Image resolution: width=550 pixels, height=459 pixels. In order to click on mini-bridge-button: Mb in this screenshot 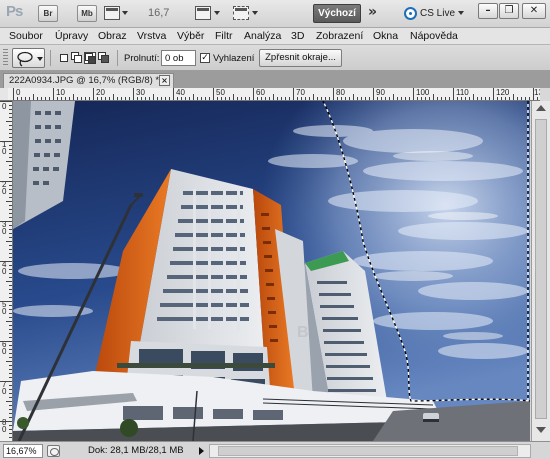, I will do `click(87, 13)`.